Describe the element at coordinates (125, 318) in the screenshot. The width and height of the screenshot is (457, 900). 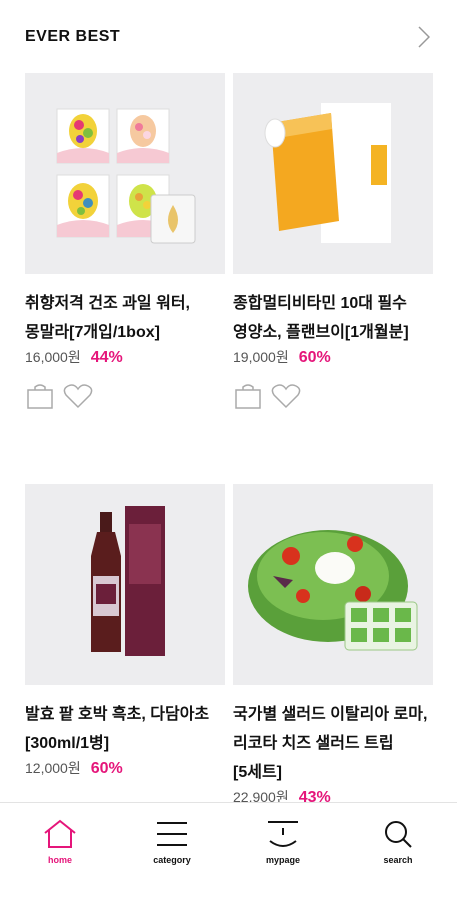
I see `product-name: 취향저격 건조 과일 워터, 몽말라[7개입/1box]` at that location.